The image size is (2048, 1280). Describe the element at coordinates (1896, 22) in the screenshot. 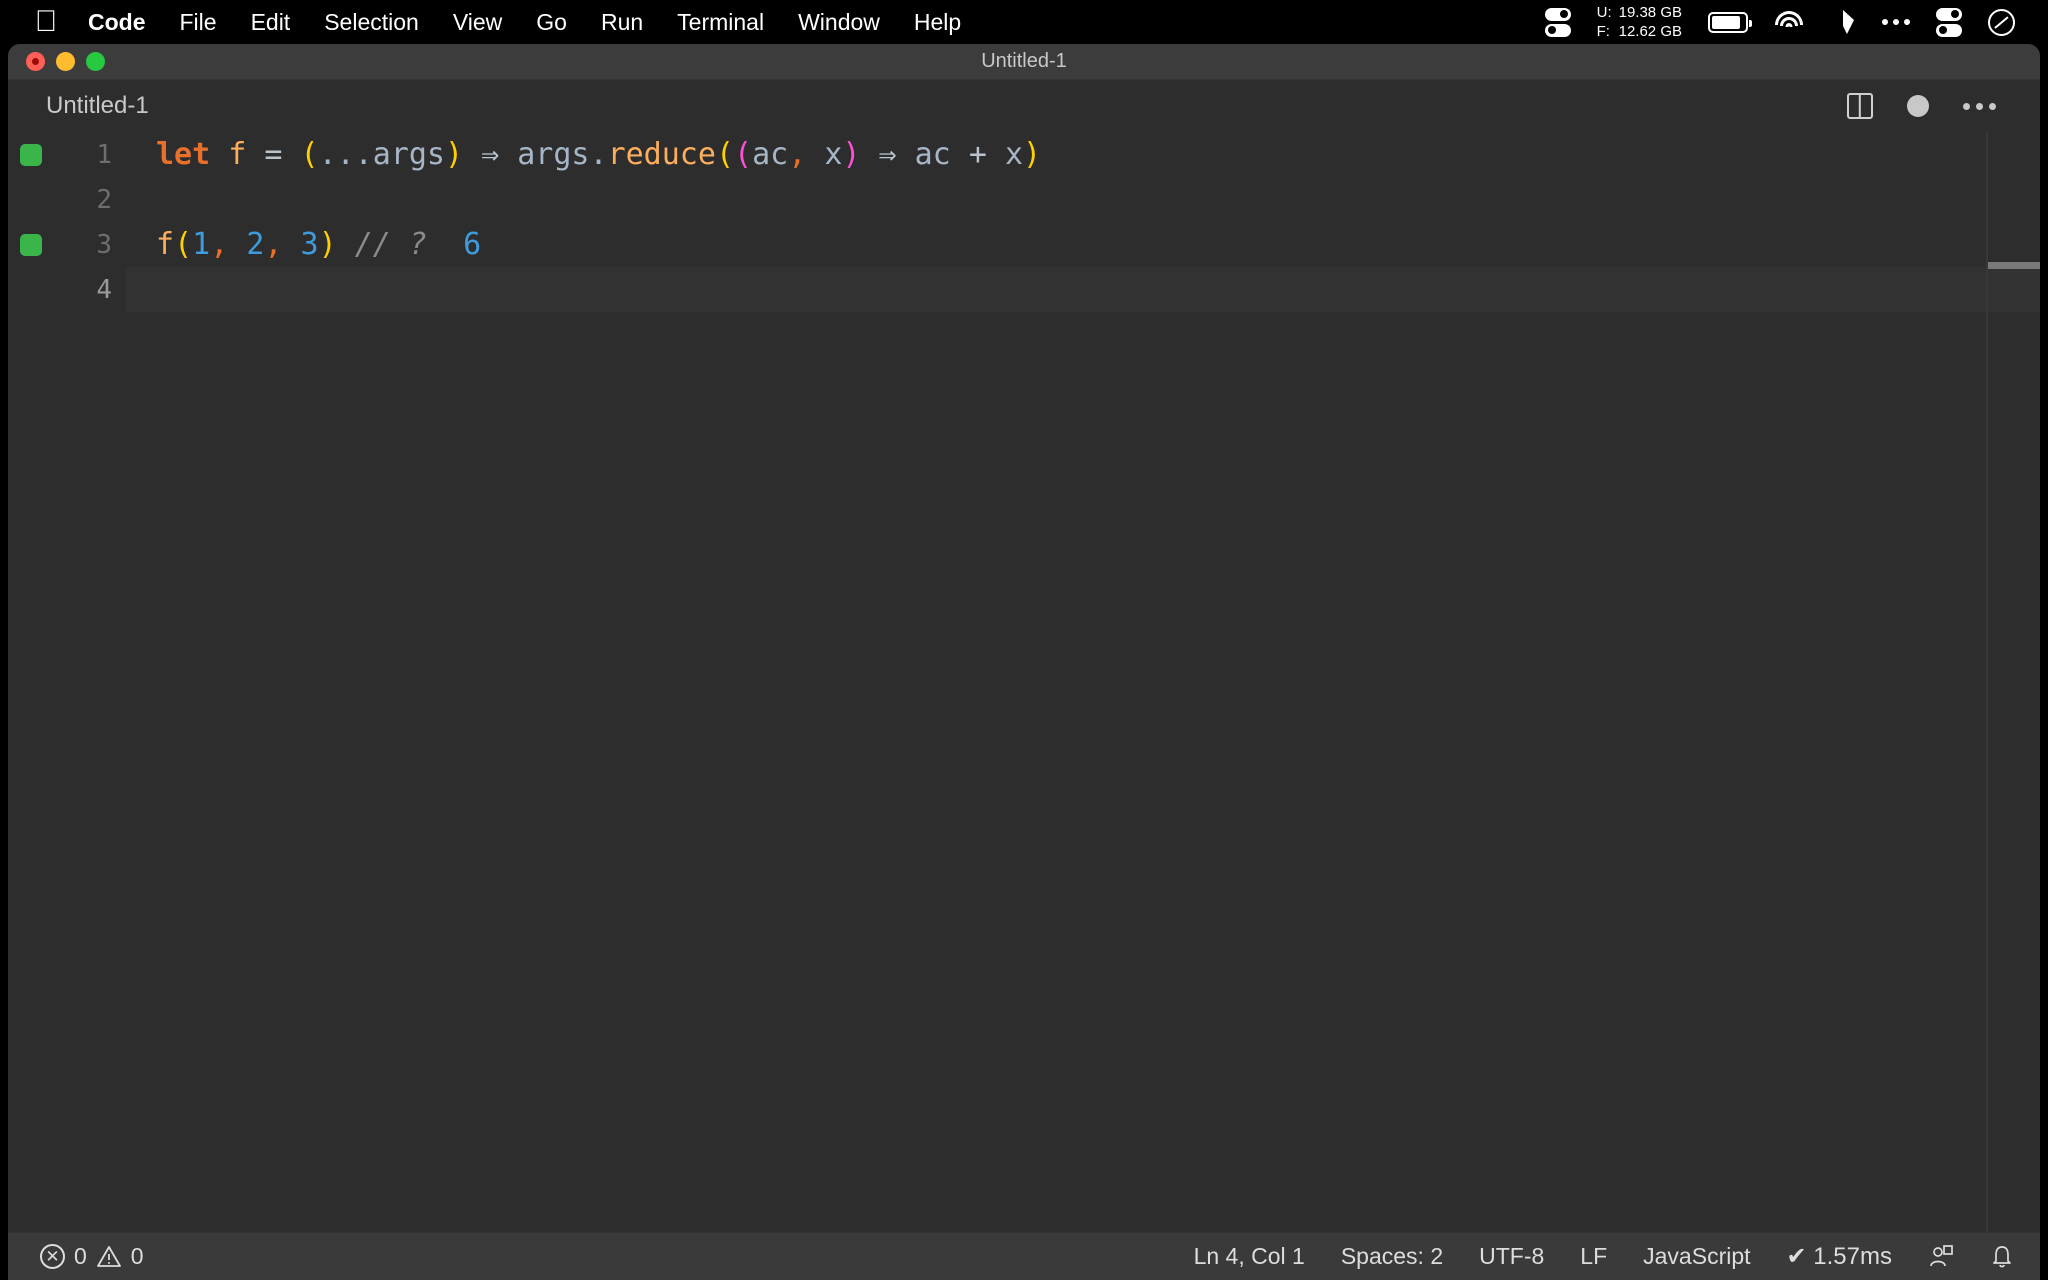

I see `ellipsis-icon` at that location.